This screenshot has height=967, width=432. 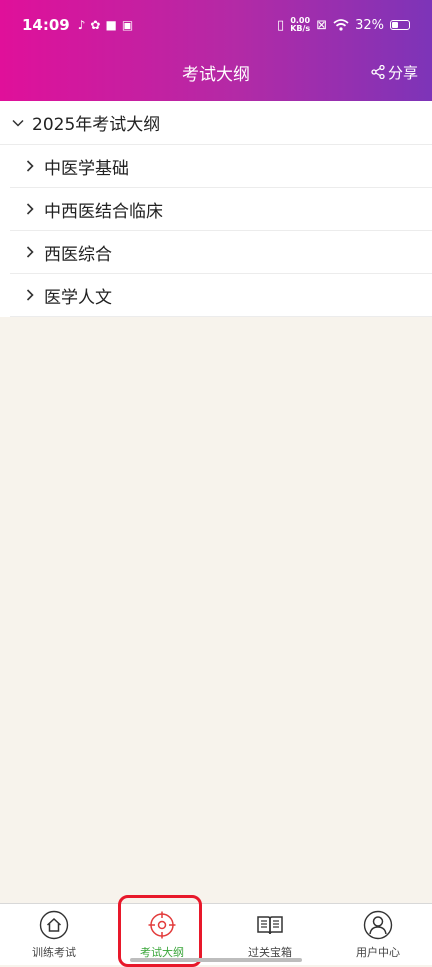 What do you see at coordinates (221, 209) in the screenshot?
I see `tree-item-integrated-clinical: 中西医结合临床` at bounding box center [221, 209].